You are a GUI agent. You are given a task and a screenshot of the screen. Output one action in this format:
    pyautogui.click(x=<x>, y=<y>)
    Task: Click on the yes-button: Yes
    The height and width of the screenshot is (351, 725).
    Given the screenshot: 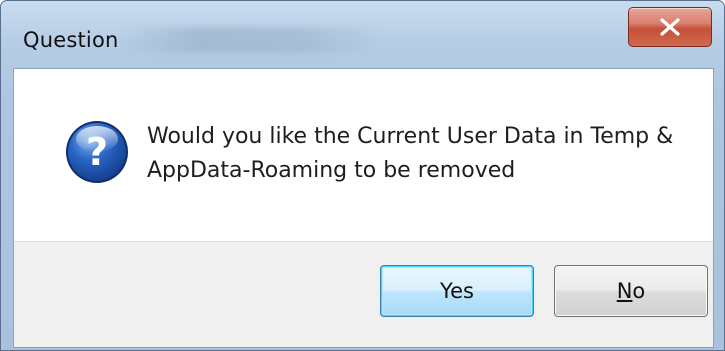 What is the action you would take?
    pyautogui.click(x=457, y=291)
    